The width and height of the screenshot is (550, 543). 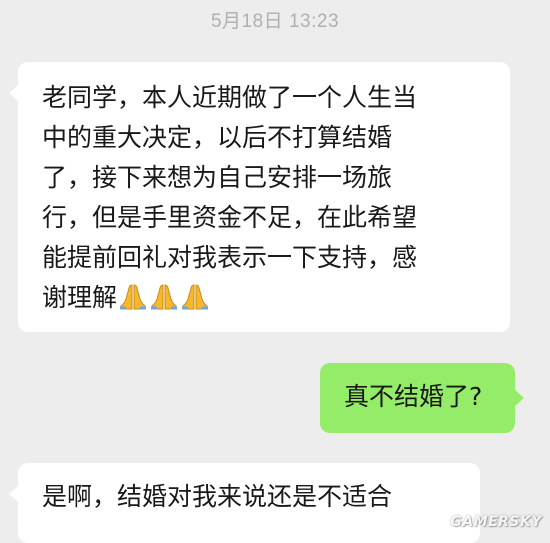 What do you see at coordinates (264, 301) in the screenshot?
I see `message-line-last: 谢理解` at bounding box center [264, 301].